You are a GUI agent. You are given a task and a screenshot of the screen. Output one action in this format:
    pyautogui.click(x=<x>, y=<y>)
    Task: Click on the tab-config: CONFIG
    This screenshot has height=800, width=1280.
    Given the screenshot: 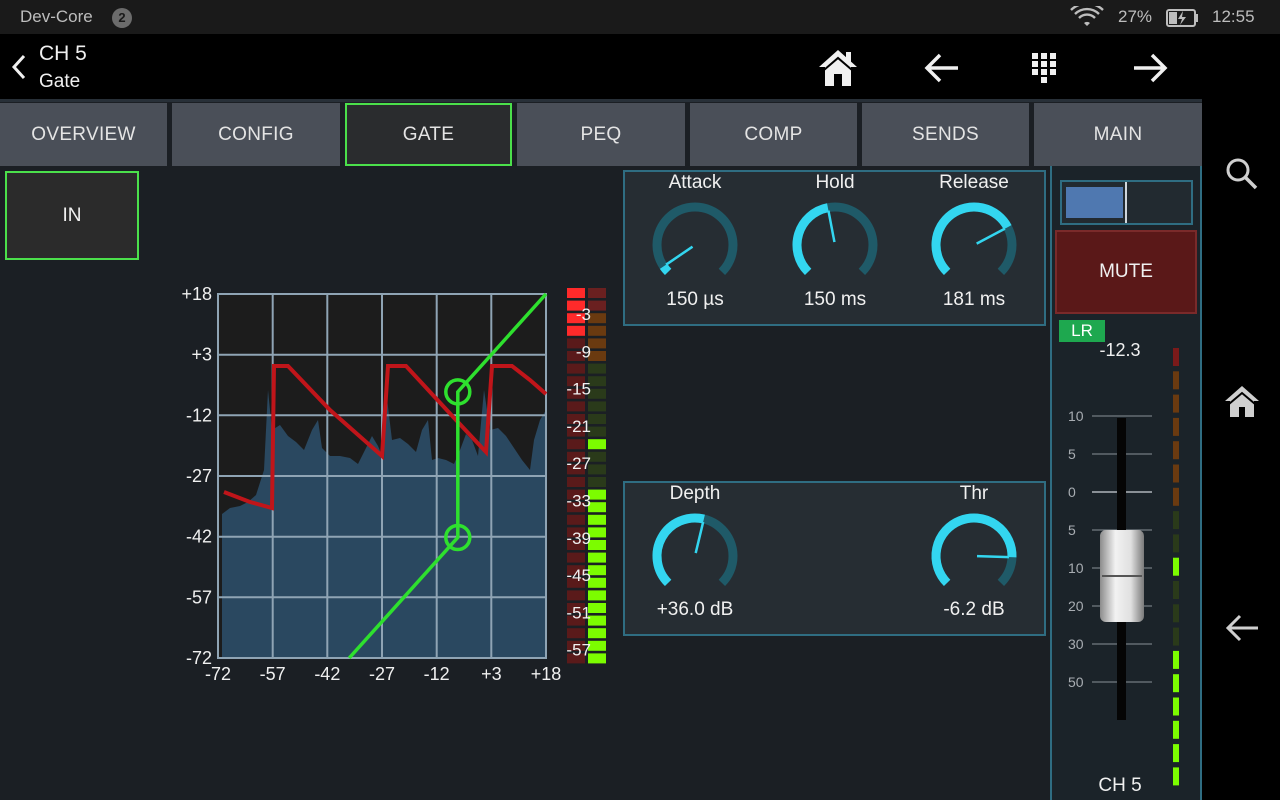 What is the action you would take?
    pyautogui.click(x=256, y=134)
    